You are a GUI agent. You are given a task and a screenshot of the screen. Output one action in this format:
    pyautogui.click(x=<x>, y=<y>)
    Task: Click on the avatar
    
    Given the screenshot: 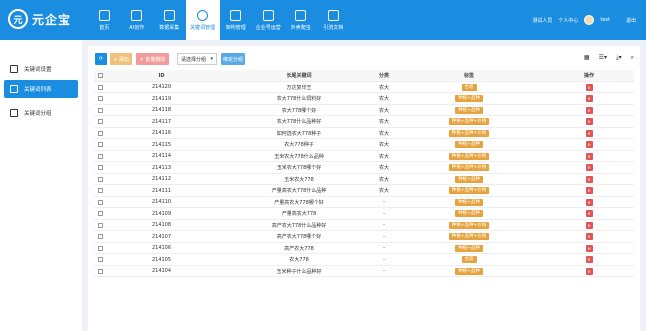 What is the action you would take?
    pyautogui.click(x=589, y=20)
    